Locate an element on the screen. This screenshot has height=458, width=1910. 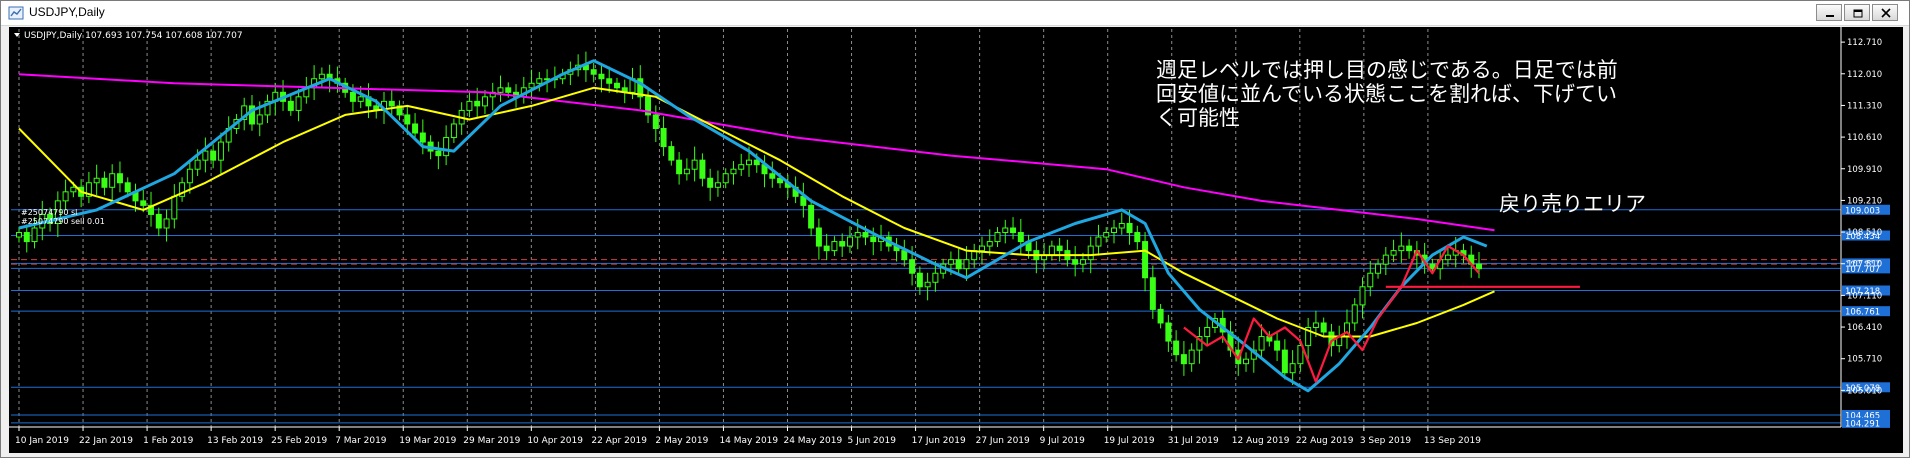
zone-label: 戻り売りエリア is located at coordinates (1572, 204).